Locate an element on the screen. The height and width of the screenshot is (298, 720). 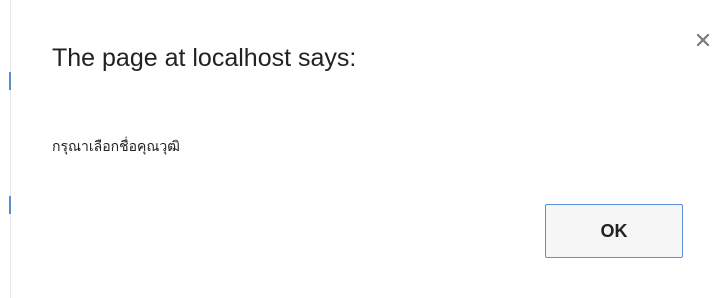
close-button is located at coordinates (703, 40).